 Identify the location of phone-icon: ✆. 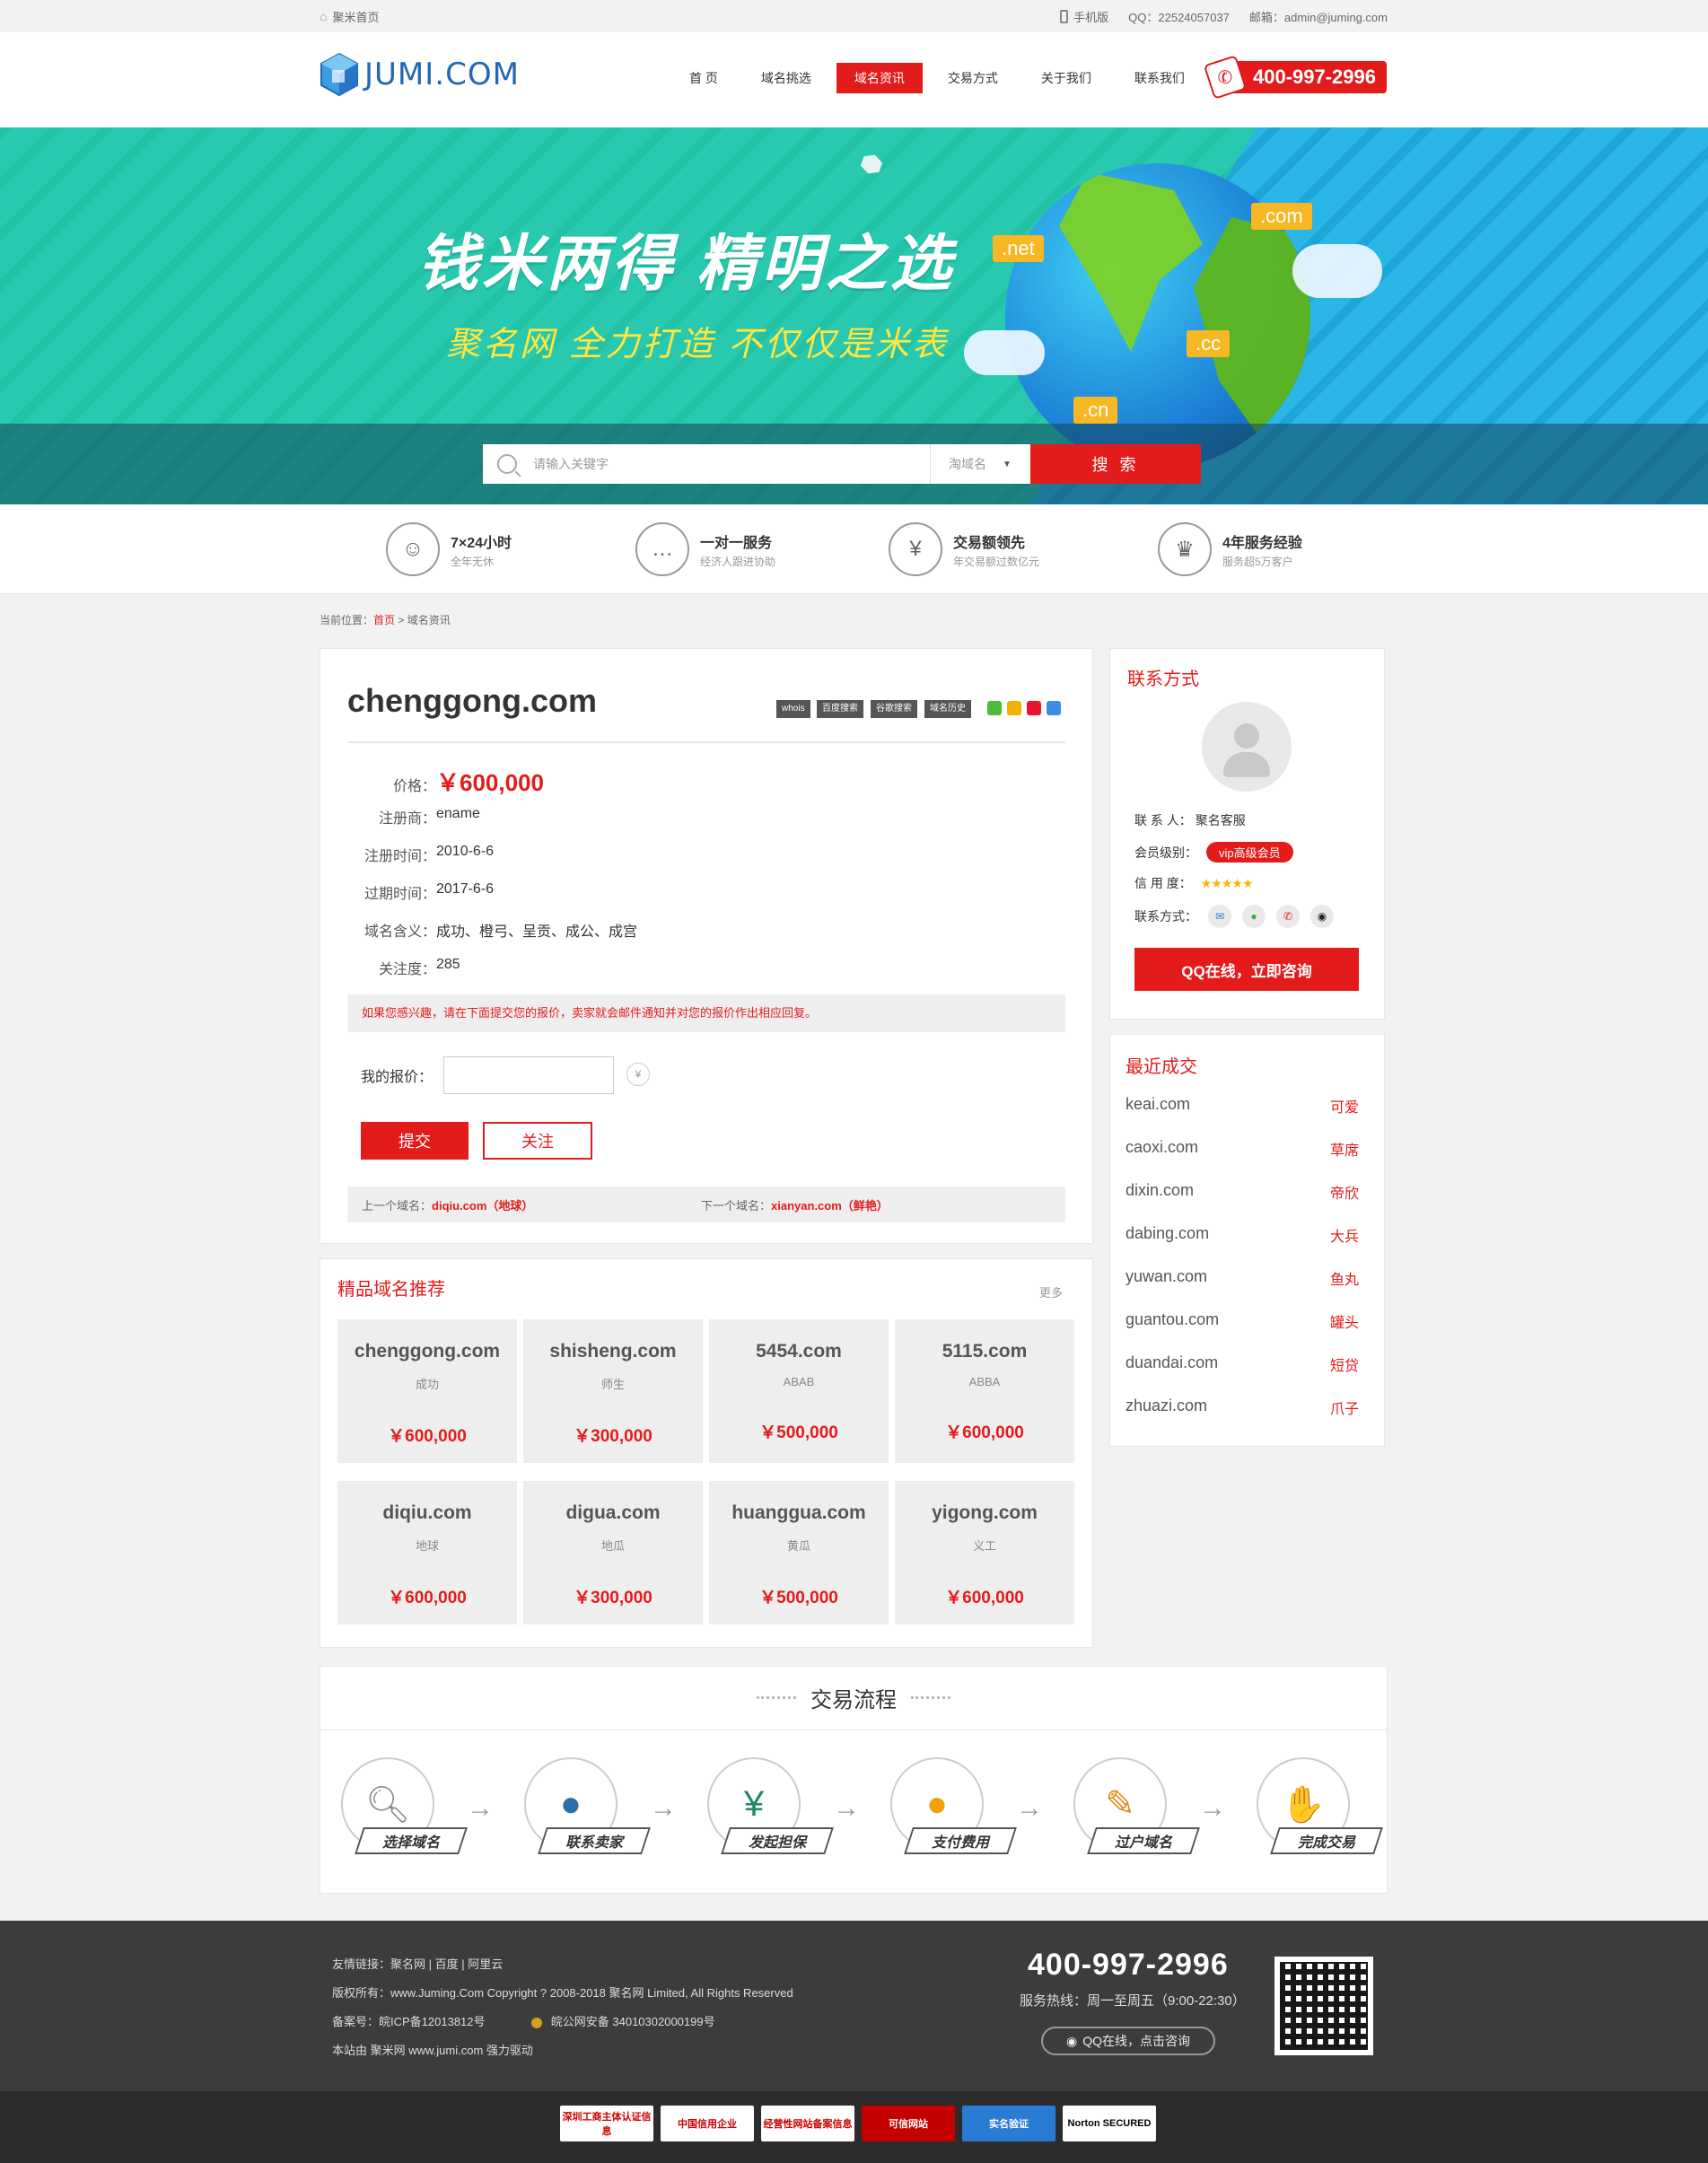
(1288, 916).